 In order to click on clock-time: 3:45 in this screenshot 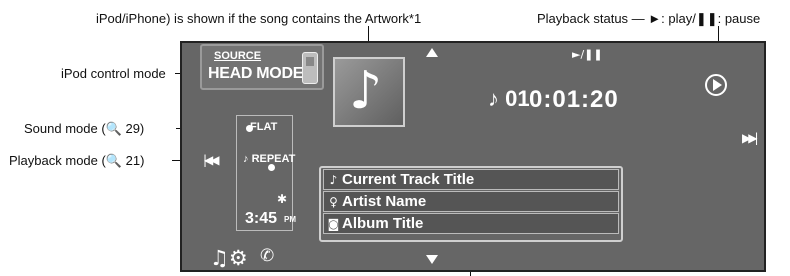, I will do `click(261, 218)`.